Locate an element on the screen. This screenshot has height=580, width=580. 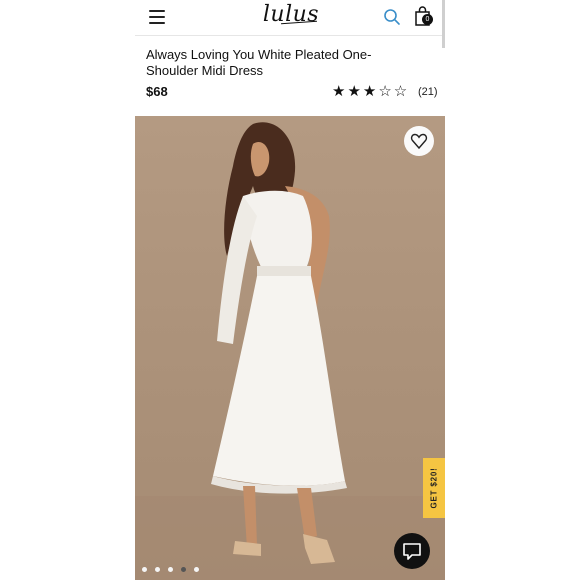
get-20-promo-tab: GET $20! is located at coordinates (434, 488).